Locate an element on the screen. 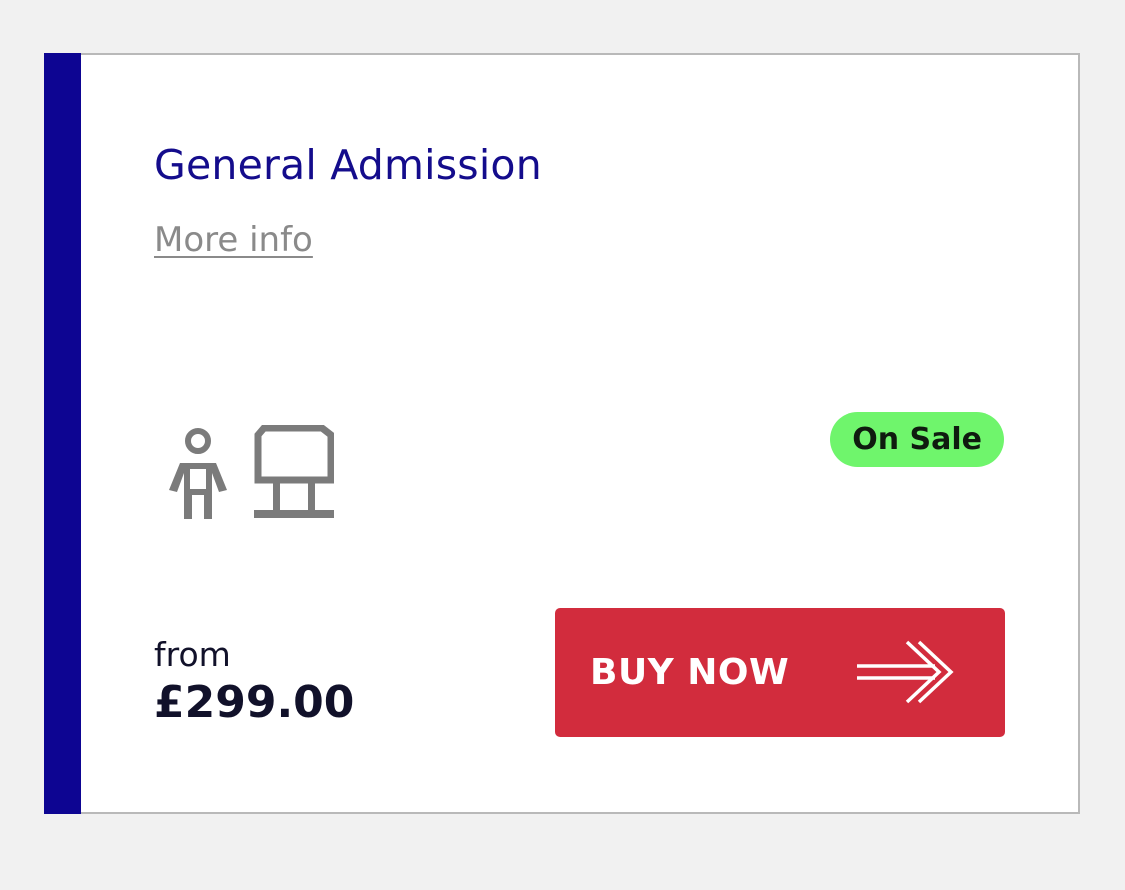  status-badge: On Sale is located at coordinates (917, 439).